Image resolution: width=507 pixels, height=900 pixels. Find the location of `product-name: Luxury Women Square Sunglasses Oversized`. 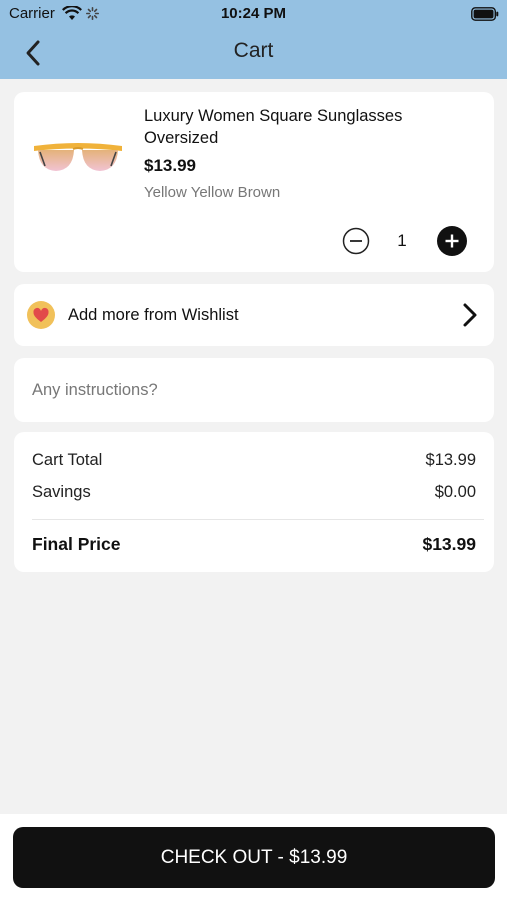

product-name: Luxury Women Square Sunglasses Oversized is located at coordinates (294, 127).